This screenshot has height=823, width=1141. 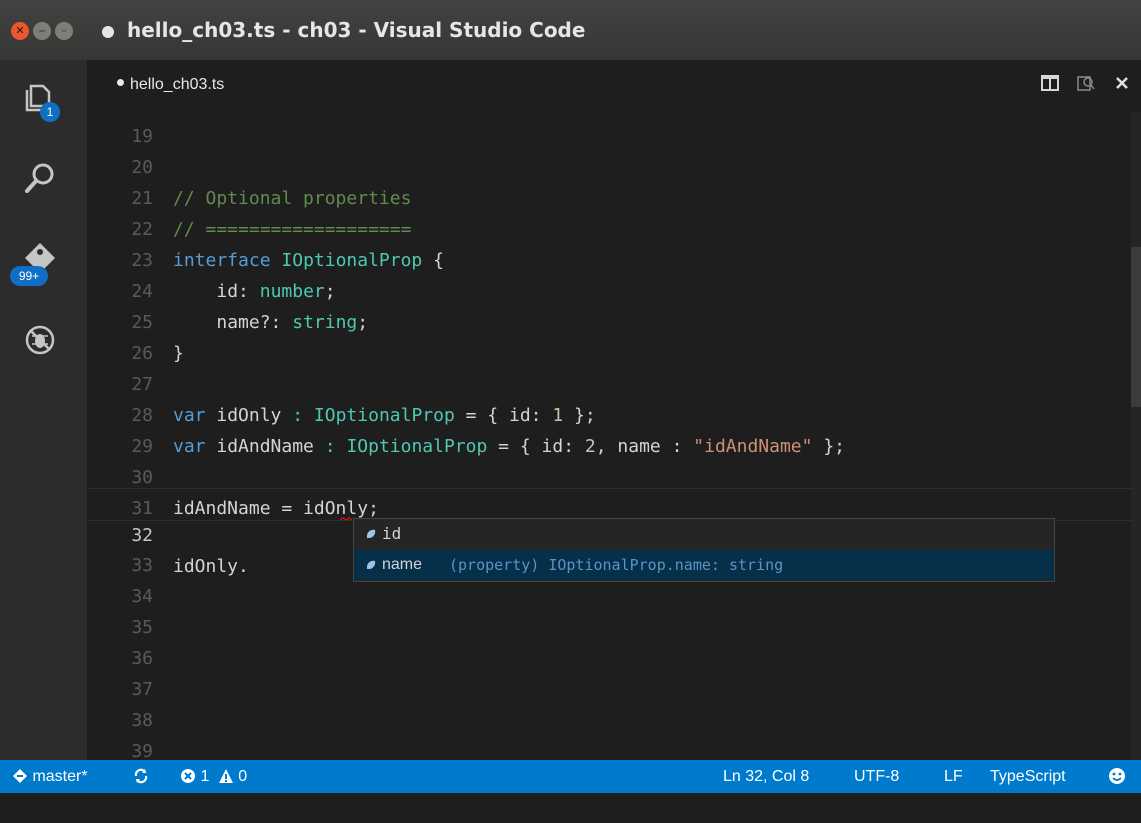 I want to click on language-selector: TypeScript, so click(x=1028, y=776).